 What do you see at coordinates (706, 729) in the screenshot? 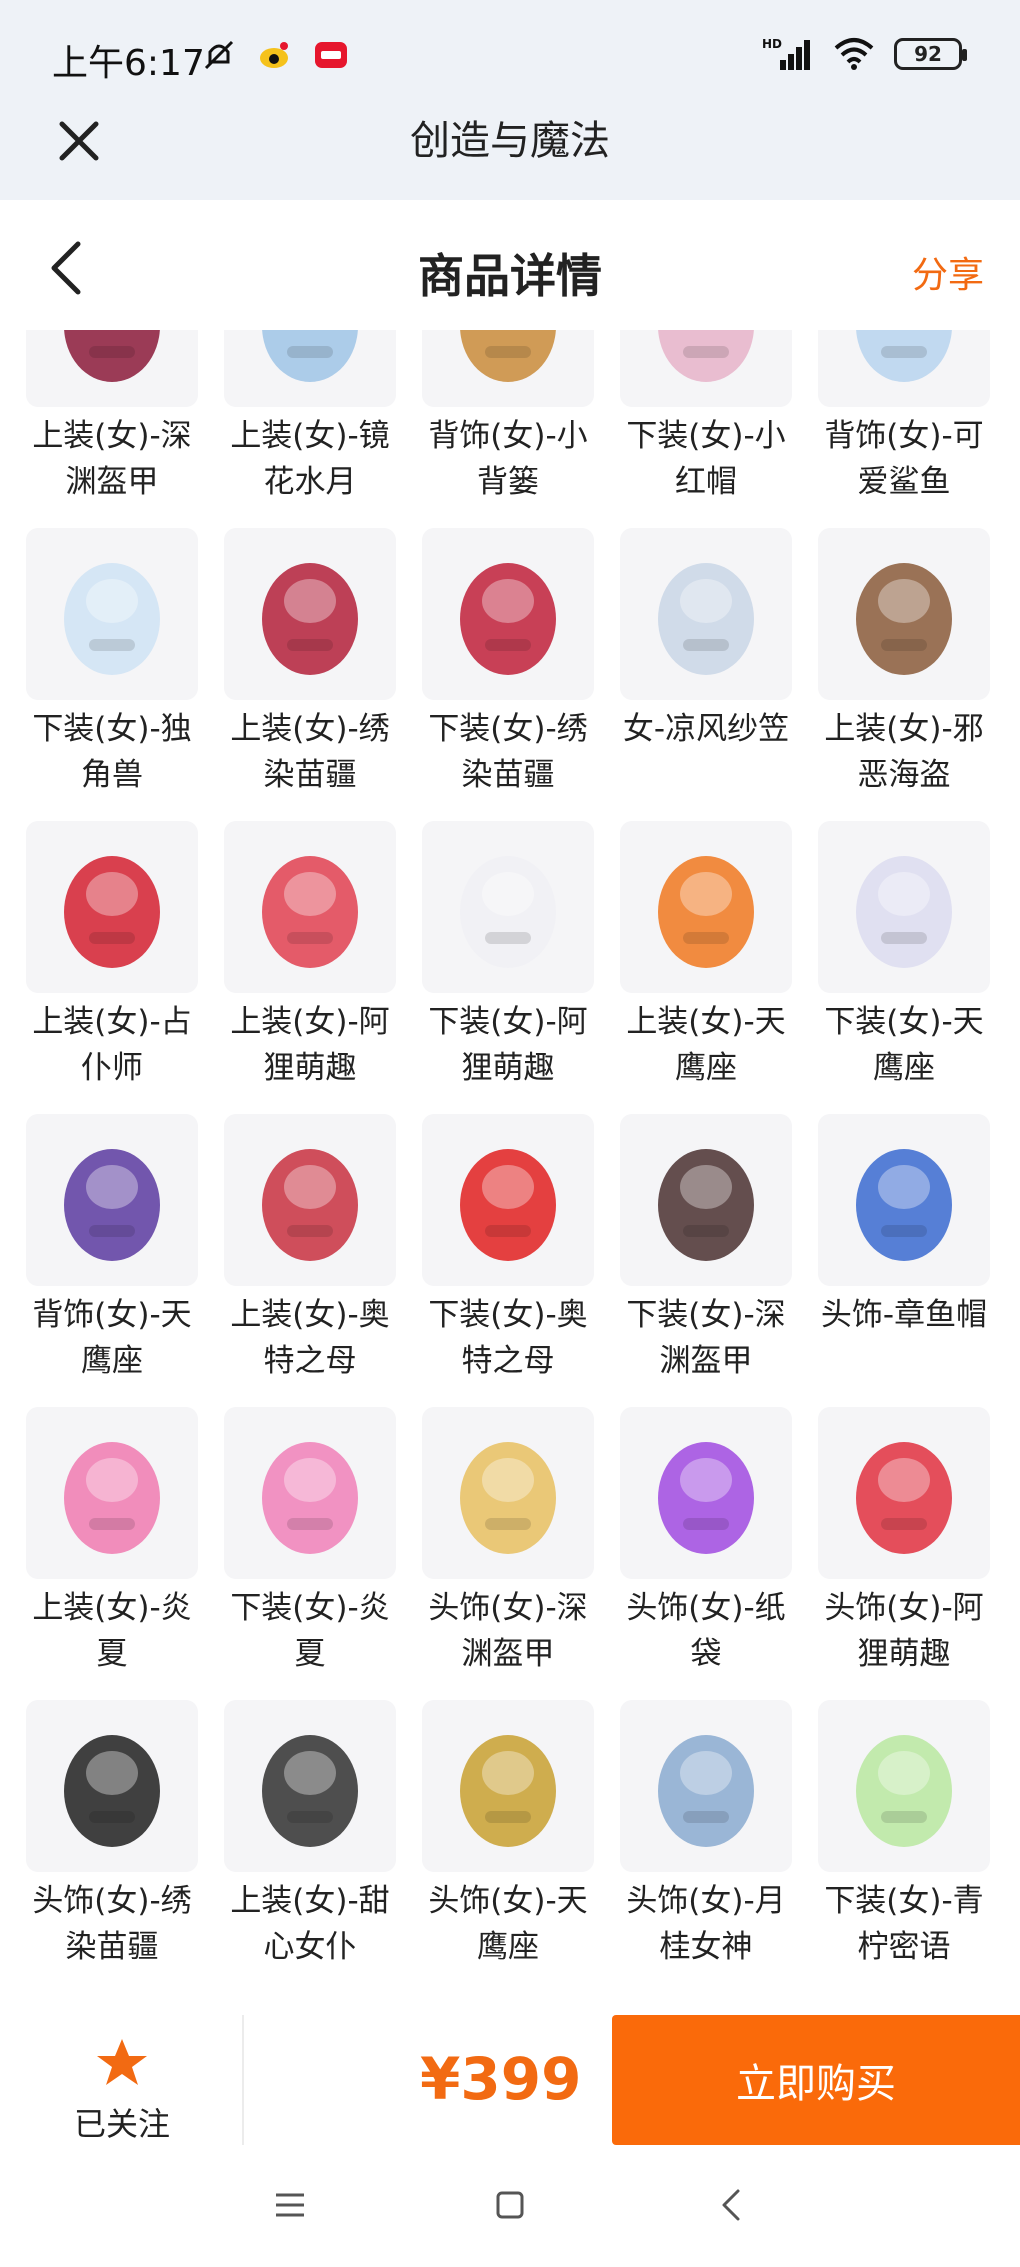
I see `product-label: 女-凉风纱笠` at bounding box center [706, 729].